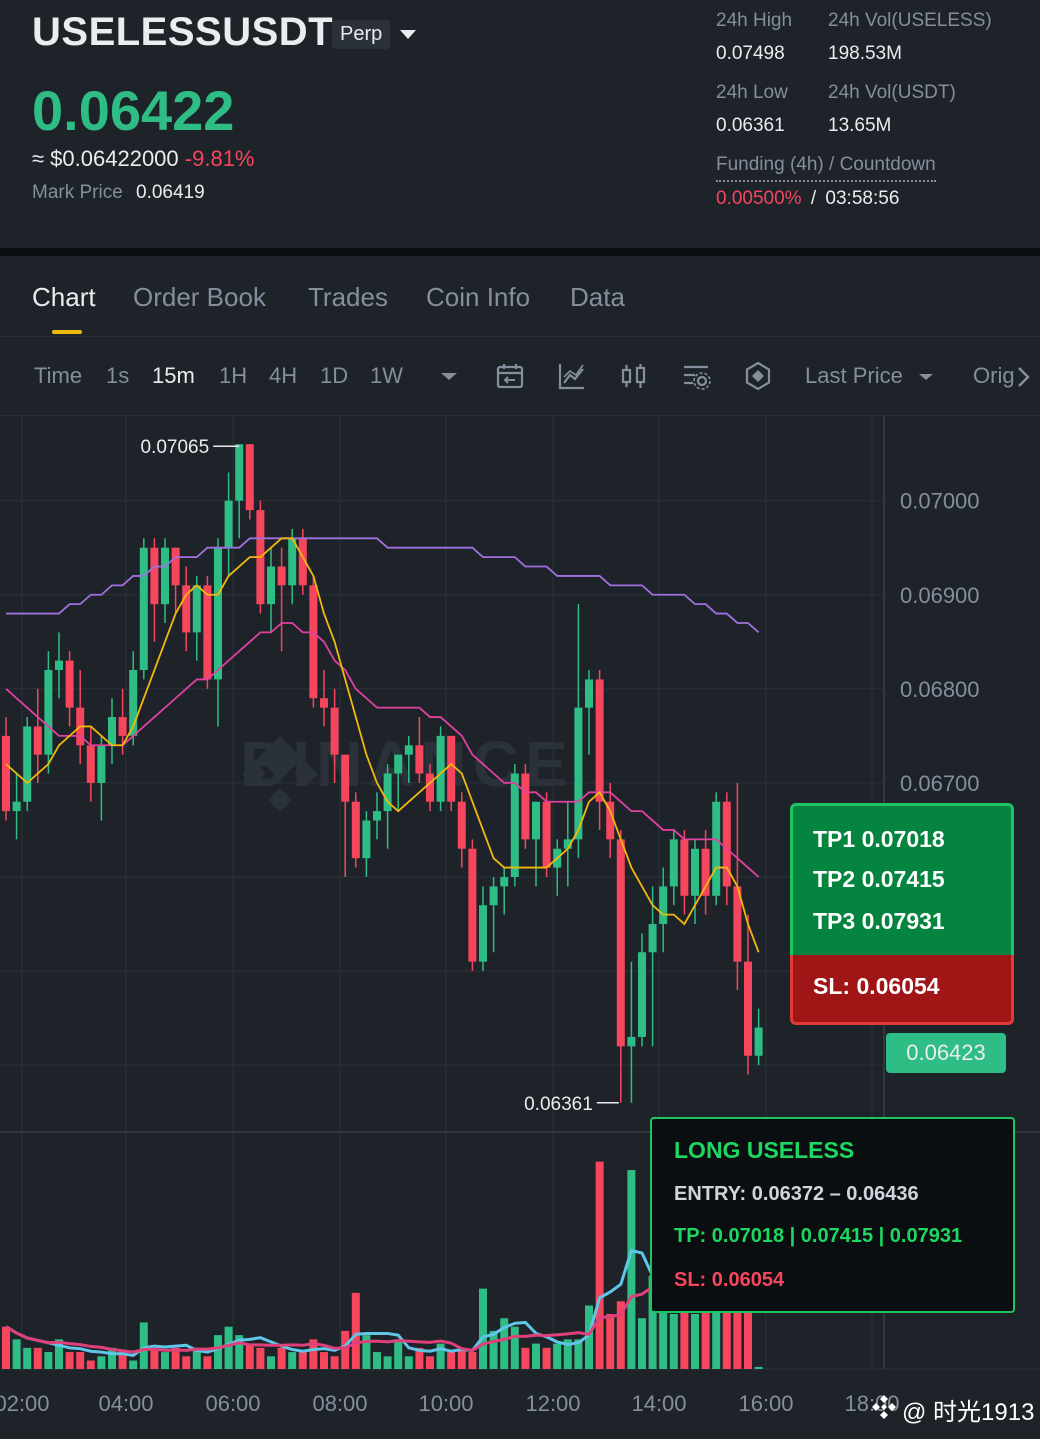  What do you see at coordinates (572, 376) in the screenshot?
I see `indicator-icon` at bounding box center [572, 376].